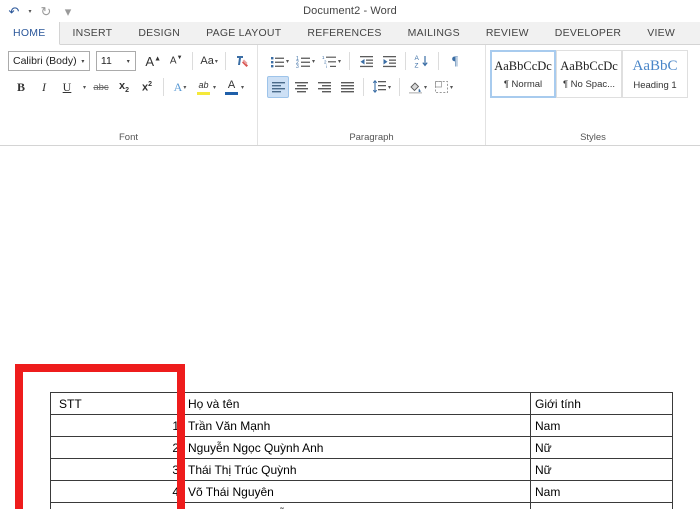  I want to click on shading-icon, so click(416, 88).